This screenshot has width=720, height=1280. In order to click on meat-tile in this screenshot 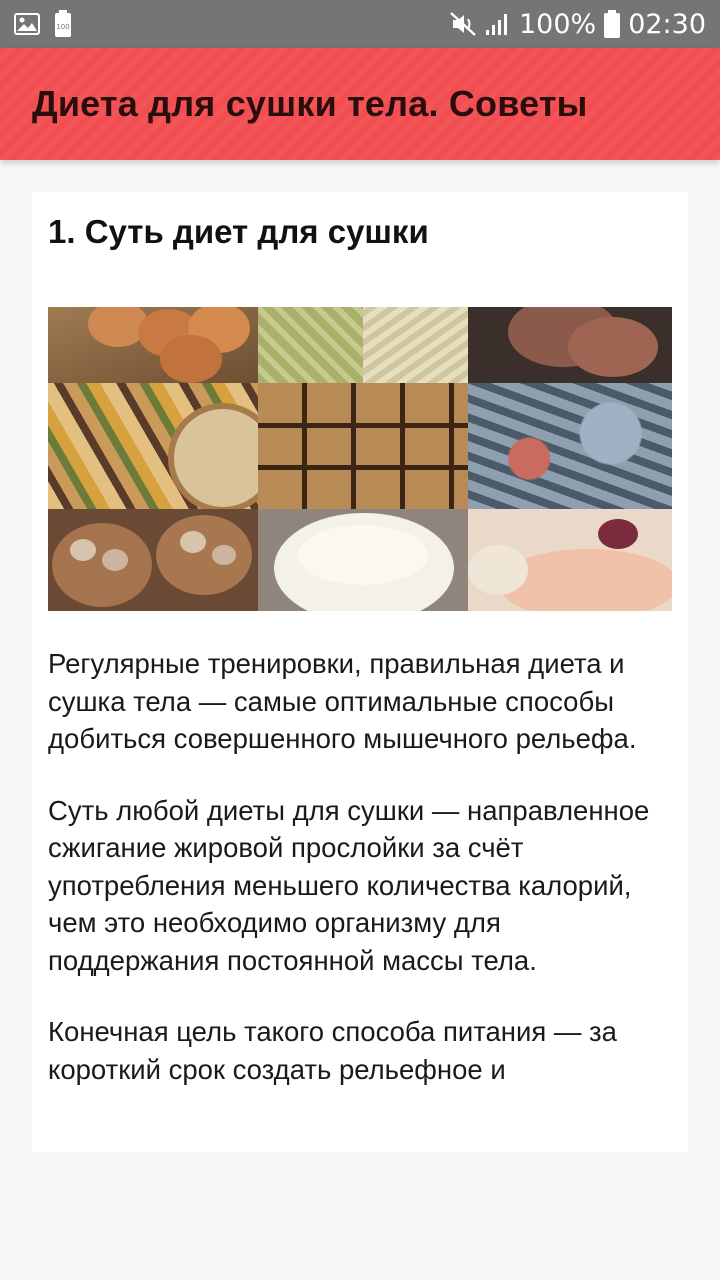, I will do `click(570, 345)`.